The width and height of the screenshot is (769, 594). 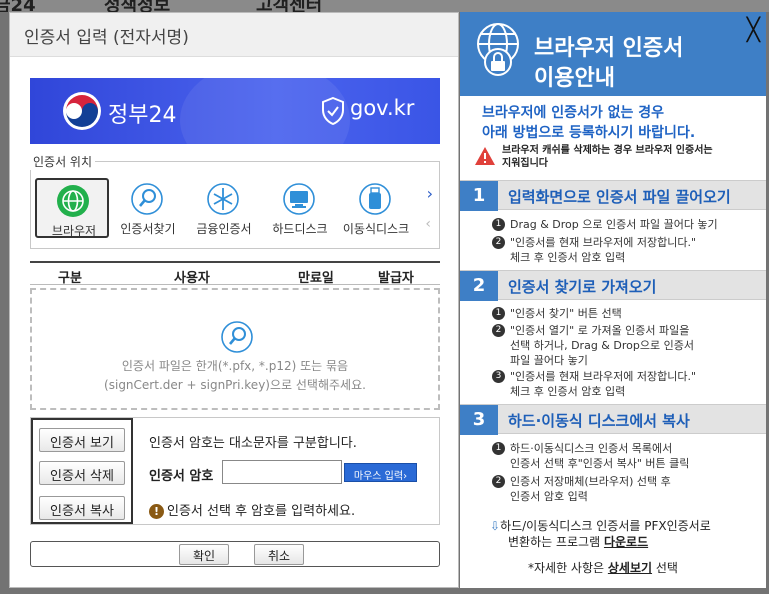 I want to click on download-link: 다운로드, so click(x=626, y=542).